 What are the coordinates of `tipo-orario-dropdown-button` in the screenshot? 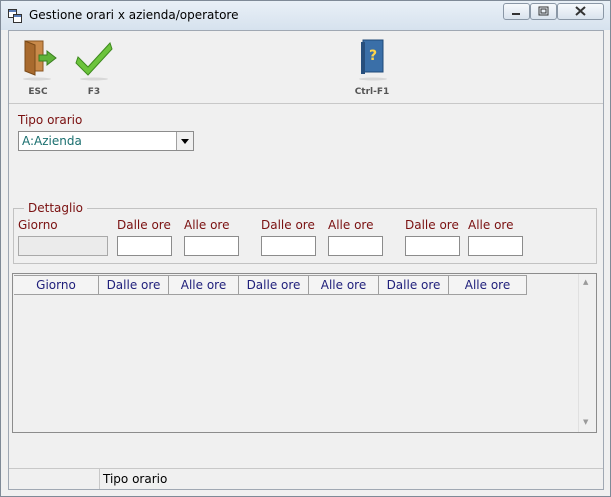 It's located at (184, 141).